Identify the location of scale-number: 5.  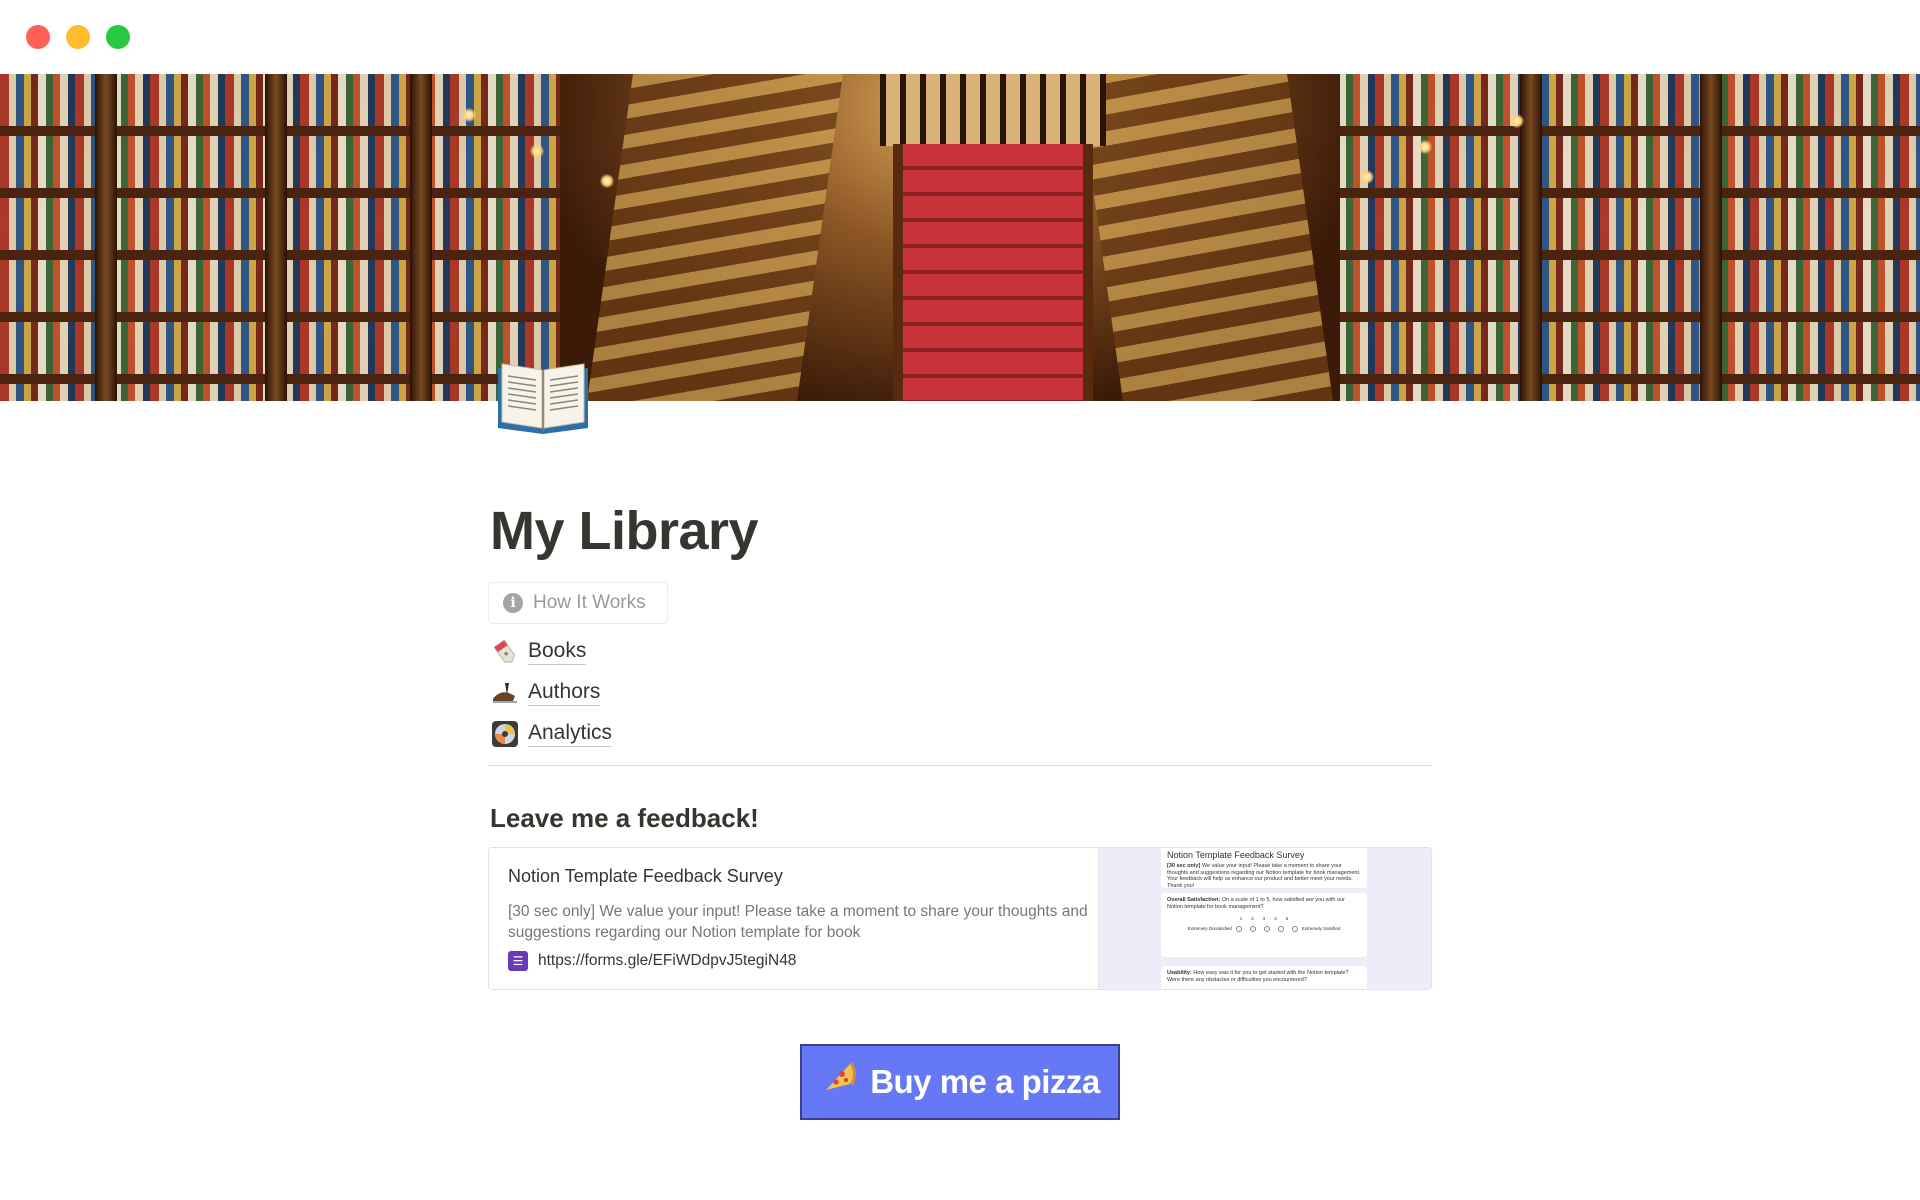
(1287, 918).